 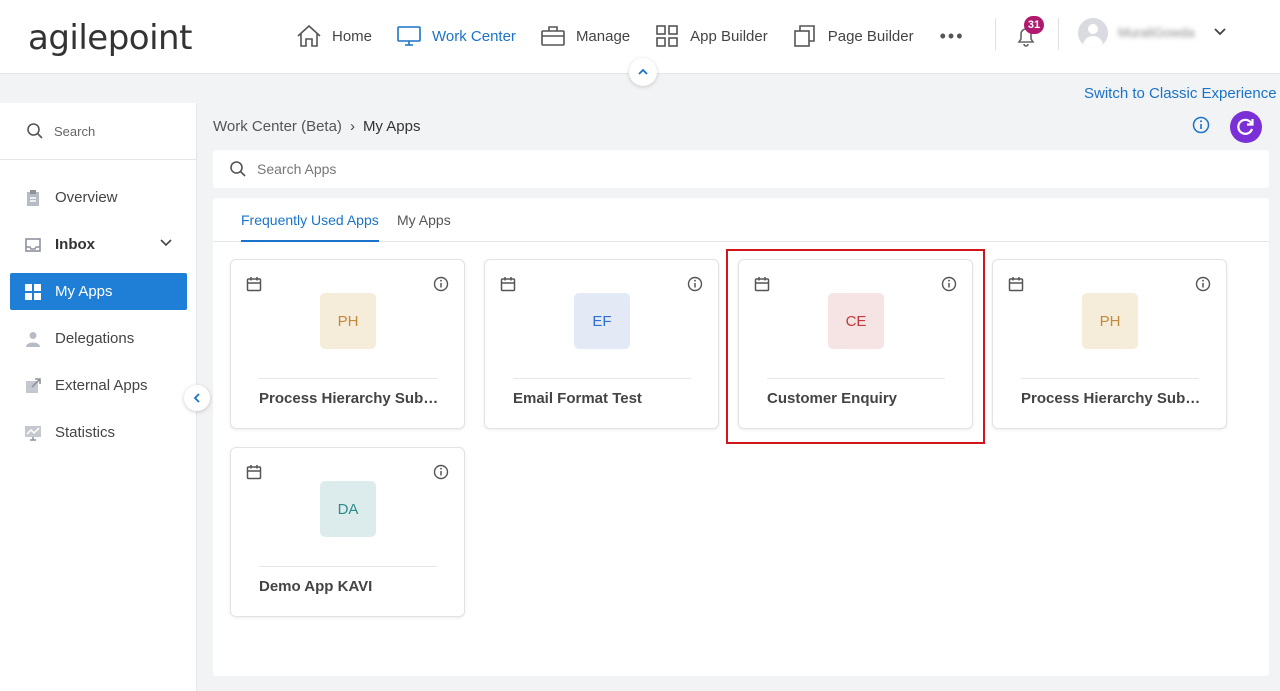 What do you see at coordinates (85, 432) in the screenshot?
I see `sidebar-item-label: Statistics` at bounding box center [85, 432].